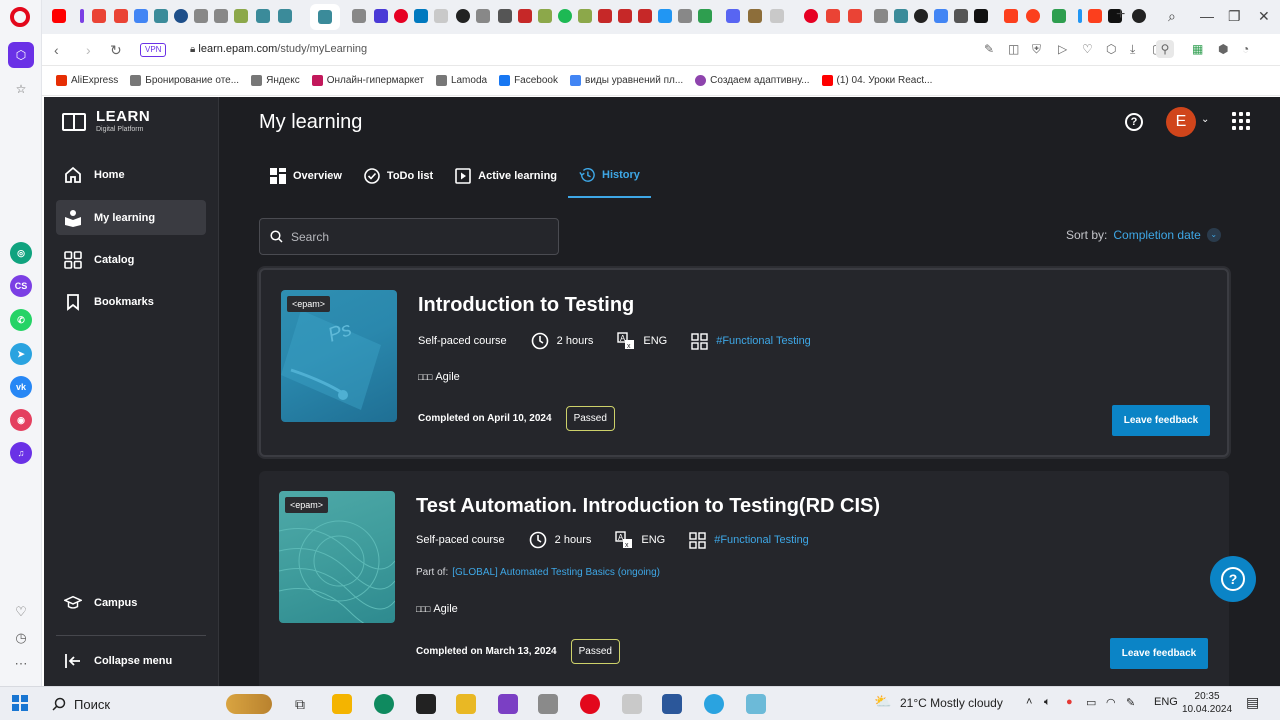 This screenshot has height=720, width=1280. What do you see at coordinates (337, 557) in the screenshot?
I see `course-thumbnail: <epam>` at bounding box center [337, 557].